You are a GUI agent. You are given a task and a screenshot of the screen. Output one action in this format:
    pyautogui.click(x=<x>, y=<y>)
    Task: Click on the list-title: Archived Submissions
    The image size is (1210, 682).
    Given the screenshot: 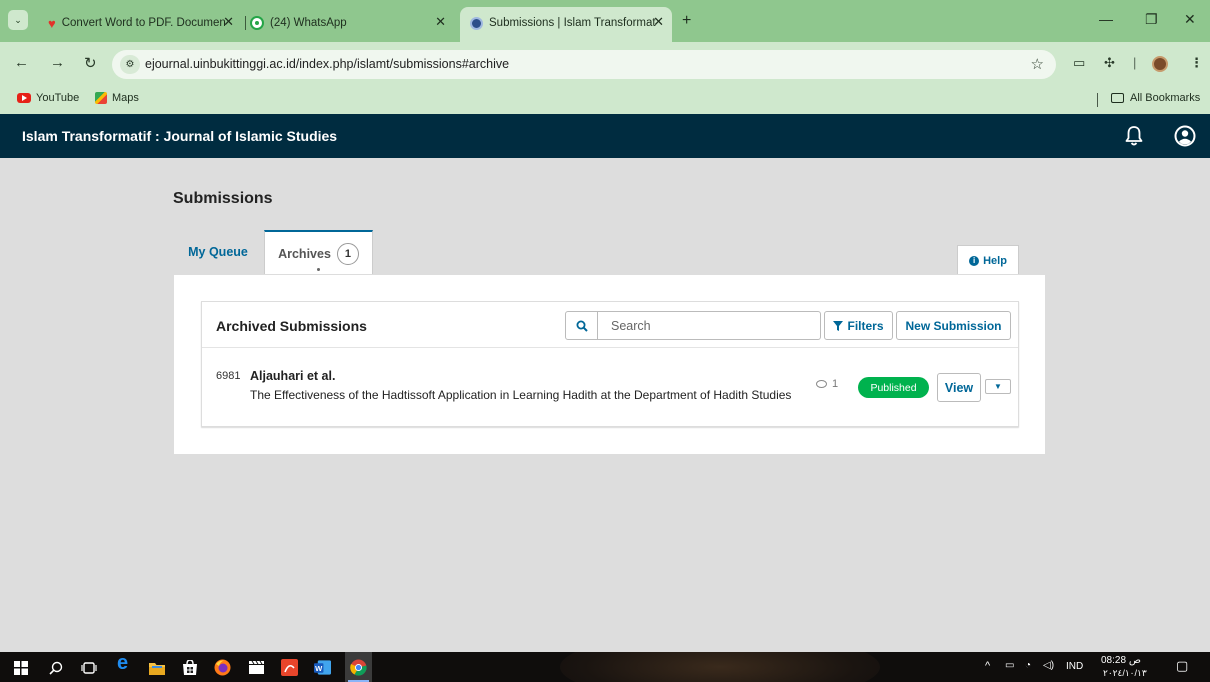 What is the action you would take?
    pyautogui.click(x=291, y=326)
    